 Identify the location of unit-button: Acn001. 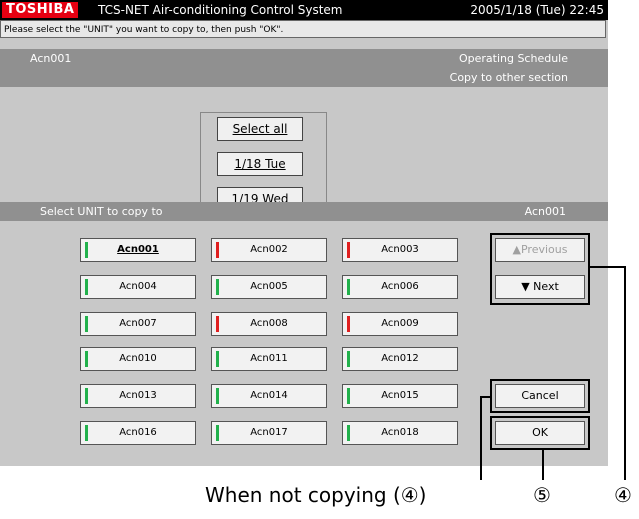
(138, 250).